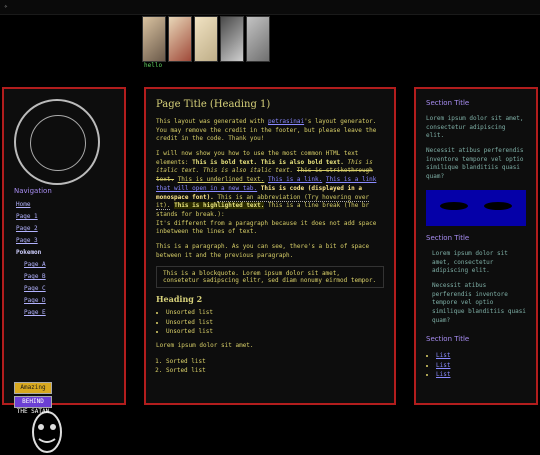  I want to click on nav-page-a: Page A, so click(35, 264).